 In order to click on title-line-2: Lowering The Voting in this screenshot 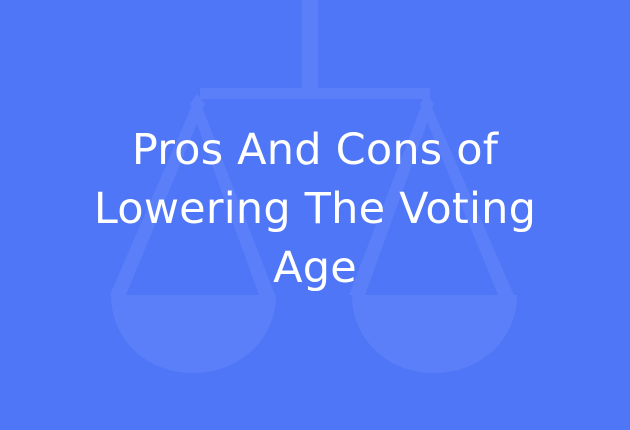, I will do `click(315, 209)`.